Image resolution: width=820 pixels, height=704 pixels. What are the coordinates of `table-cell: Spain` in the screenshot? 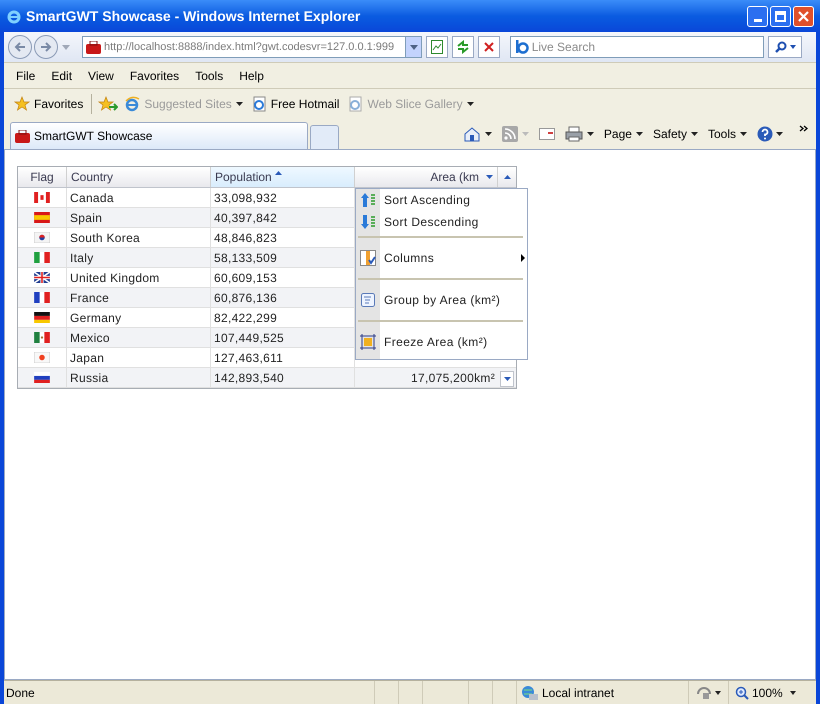 It's located at (139, 217).